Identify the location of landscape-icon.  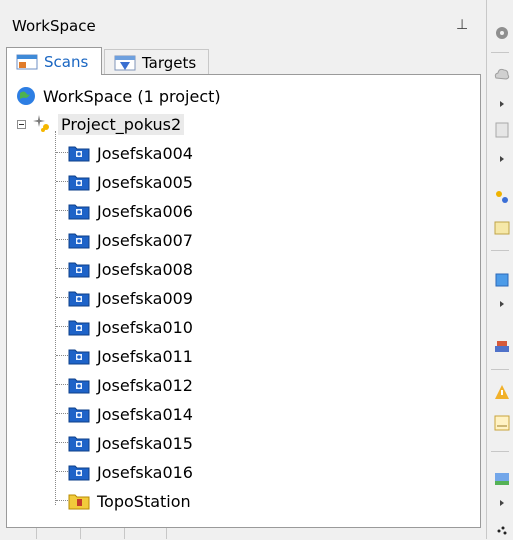
(502, 479).